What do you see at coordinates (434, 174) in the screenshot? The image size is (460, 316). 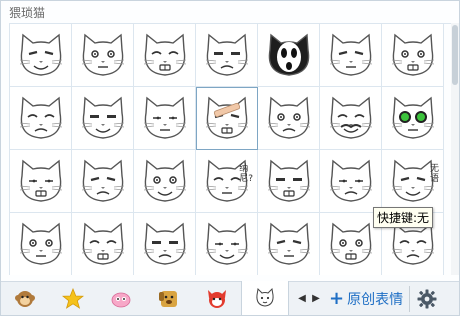 I see `emoji-caption: 无 语` at bounding box center [434, 174].